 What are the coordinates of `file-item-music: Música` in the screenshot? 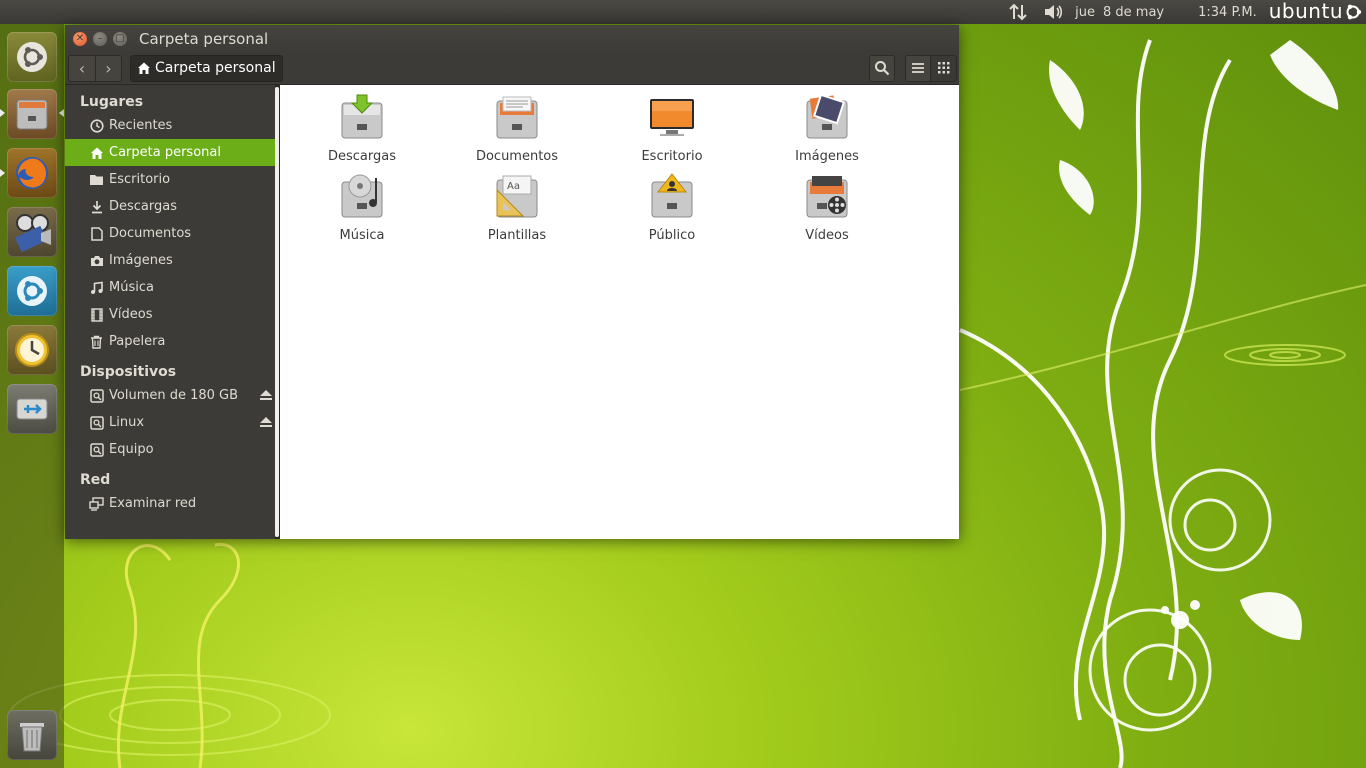 It's located at (362, 207).